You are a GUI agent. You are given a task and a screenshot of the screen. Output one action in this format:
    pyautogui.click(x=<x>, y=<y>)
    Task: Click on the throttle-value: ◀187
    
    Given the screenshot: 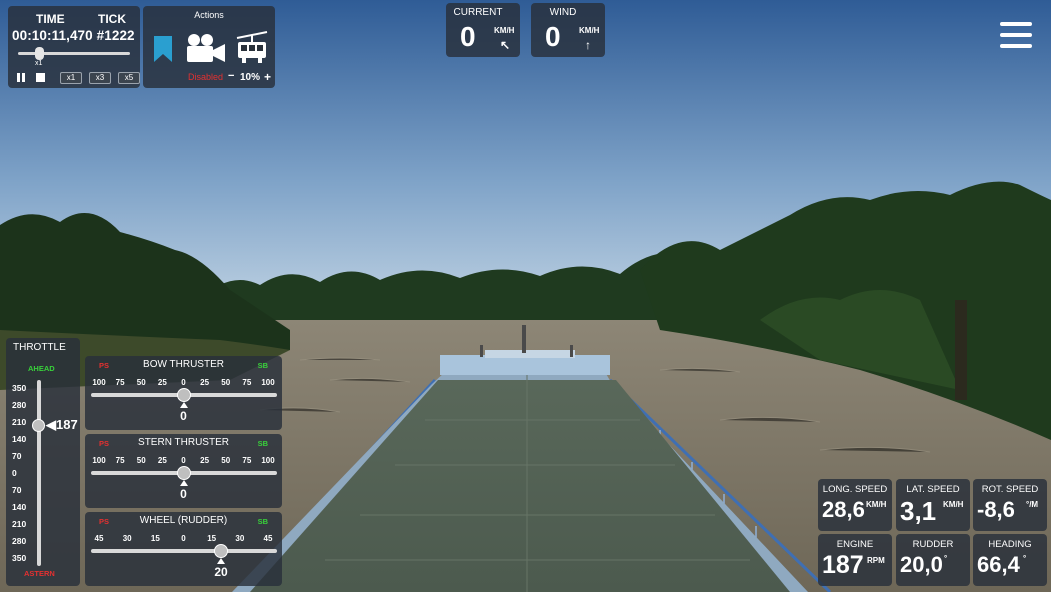 What is the action you would take?
    pyautogui.click(x=62, y=424)
    